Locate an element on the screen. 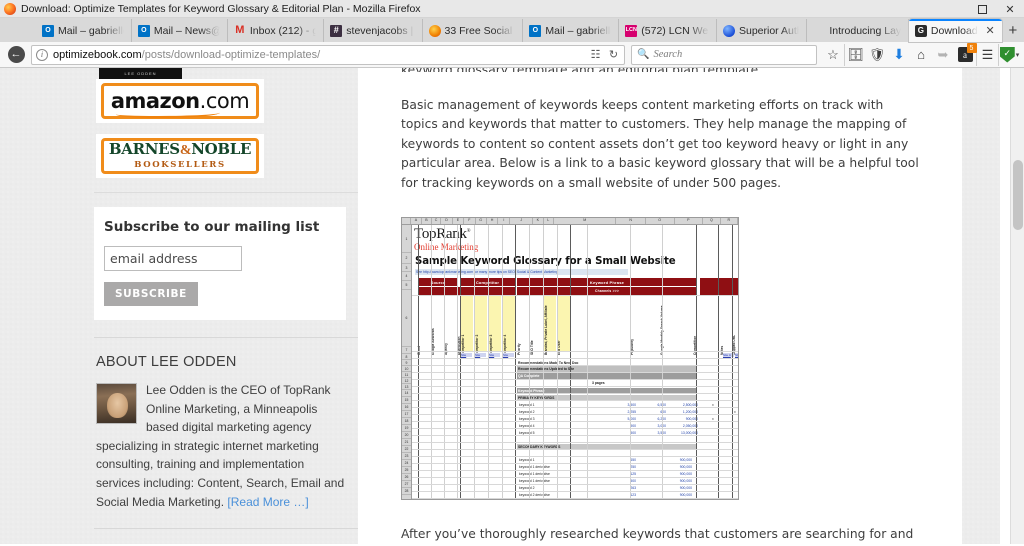  email-field: email address is located at coordinates (173, 258).